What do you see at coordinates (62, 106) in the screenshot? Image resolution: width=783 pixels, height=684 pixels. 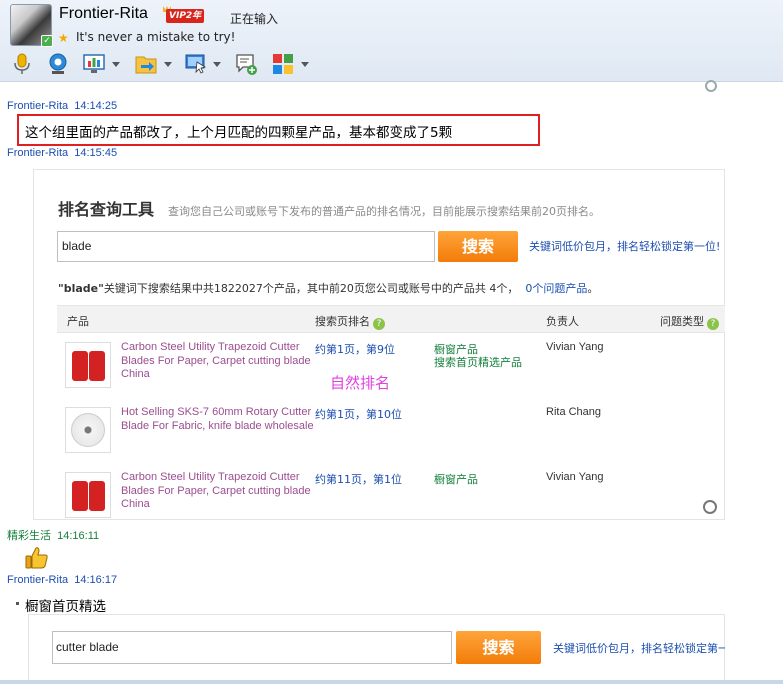 I see `message-sender: Frontier-Rita 14:14:25` at bounding box center [62, 106].